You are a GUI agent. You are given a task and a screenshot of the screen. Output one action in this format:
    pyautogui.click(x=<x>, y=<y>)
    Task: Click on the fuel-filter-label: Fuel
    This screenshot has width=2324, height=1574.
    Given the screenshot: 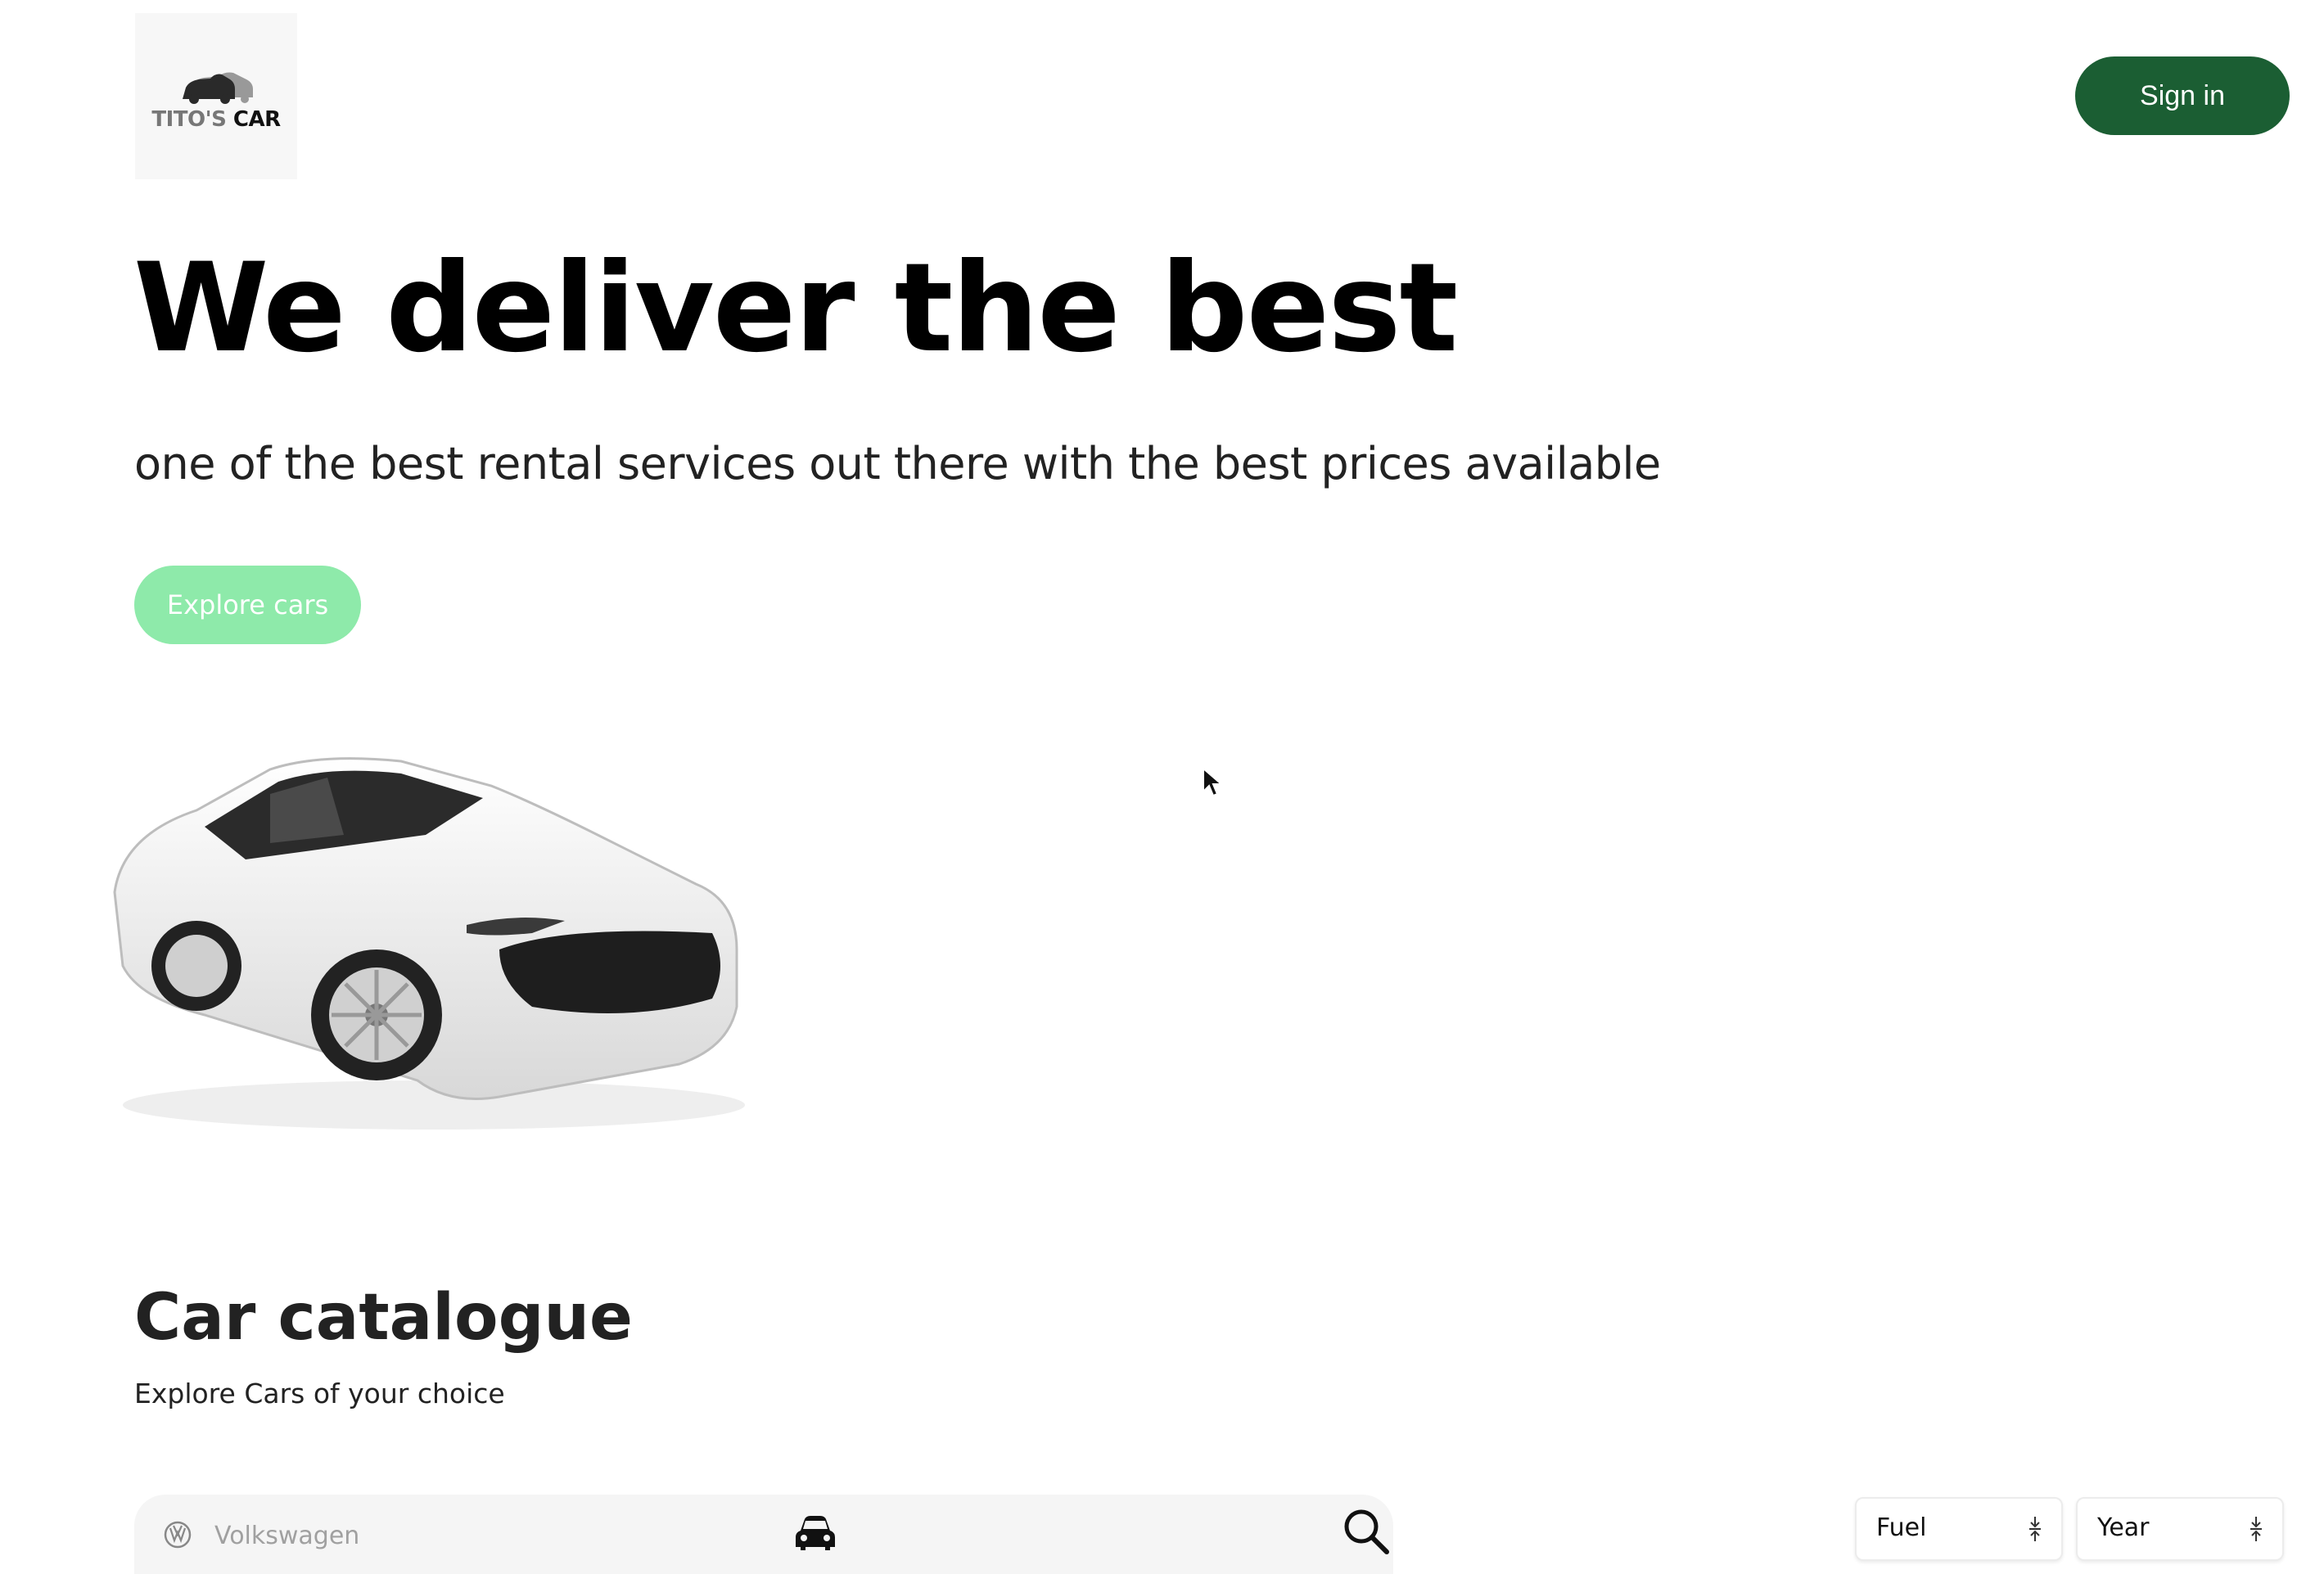 What is the action you would take?
    pyautogui.click(x=1901, y=1527)
    